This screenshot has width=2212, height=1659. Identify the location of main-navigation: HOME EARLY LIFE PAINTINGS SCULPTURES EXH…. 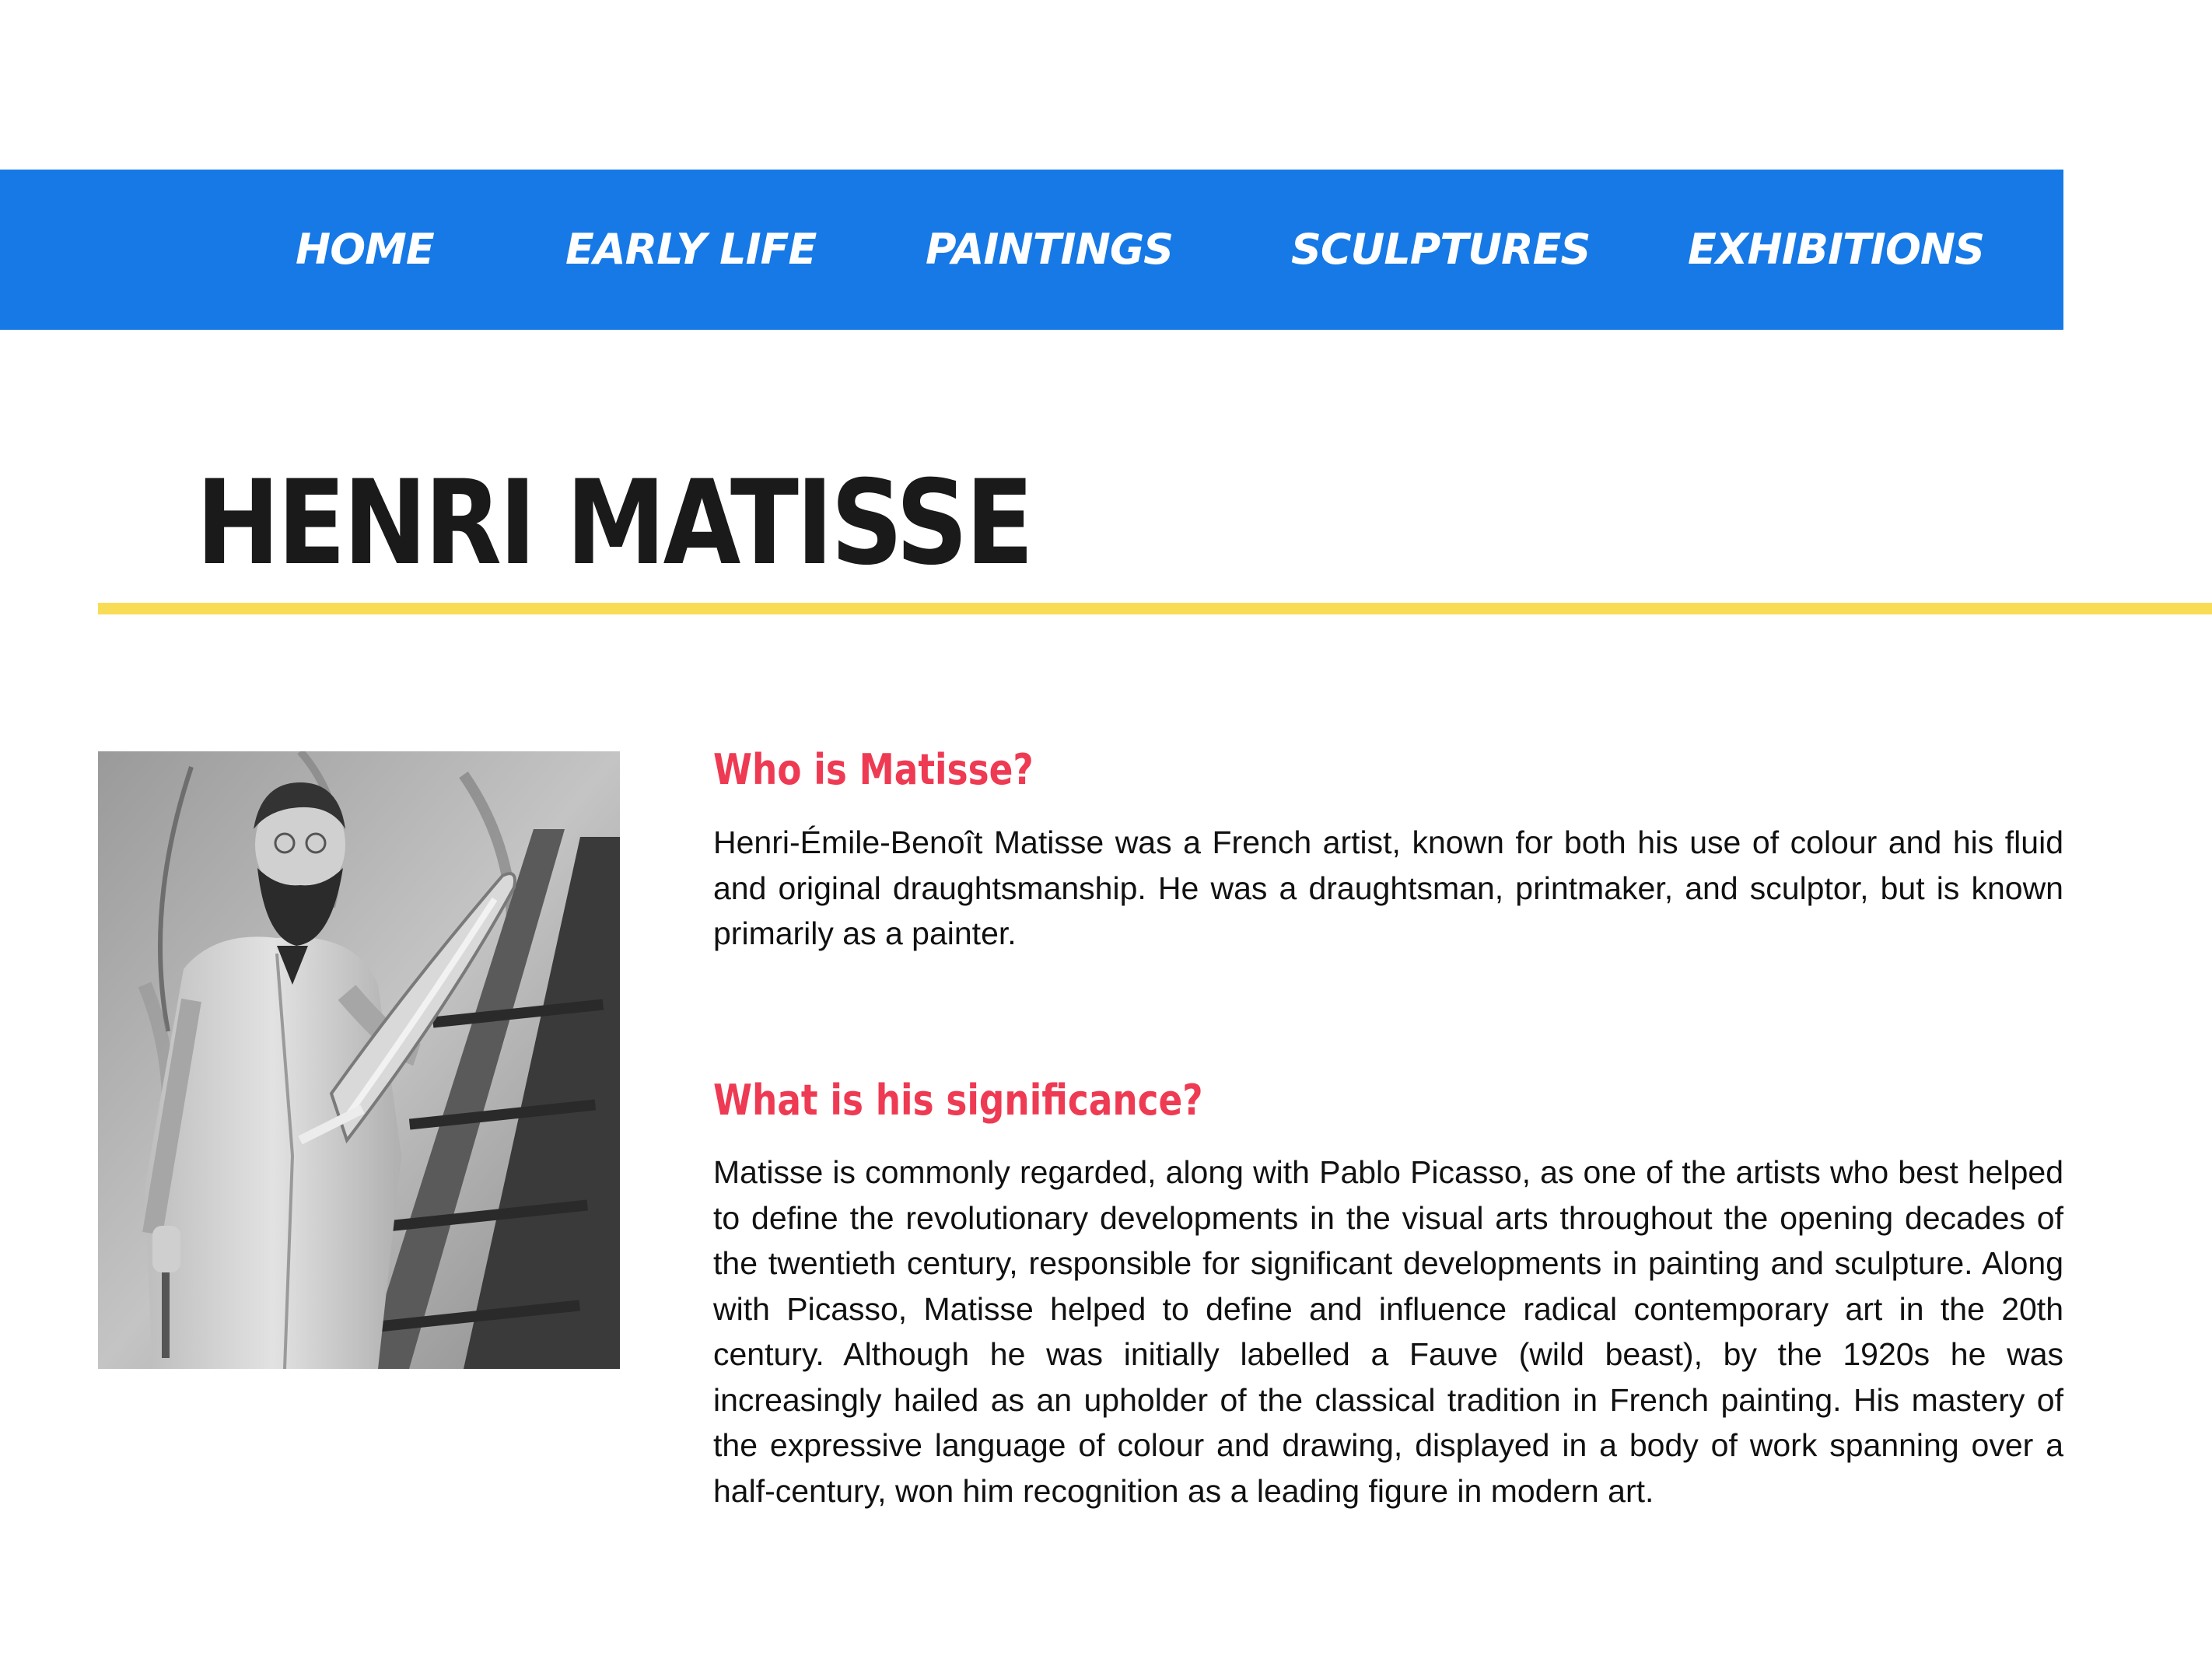
(1031, 250).